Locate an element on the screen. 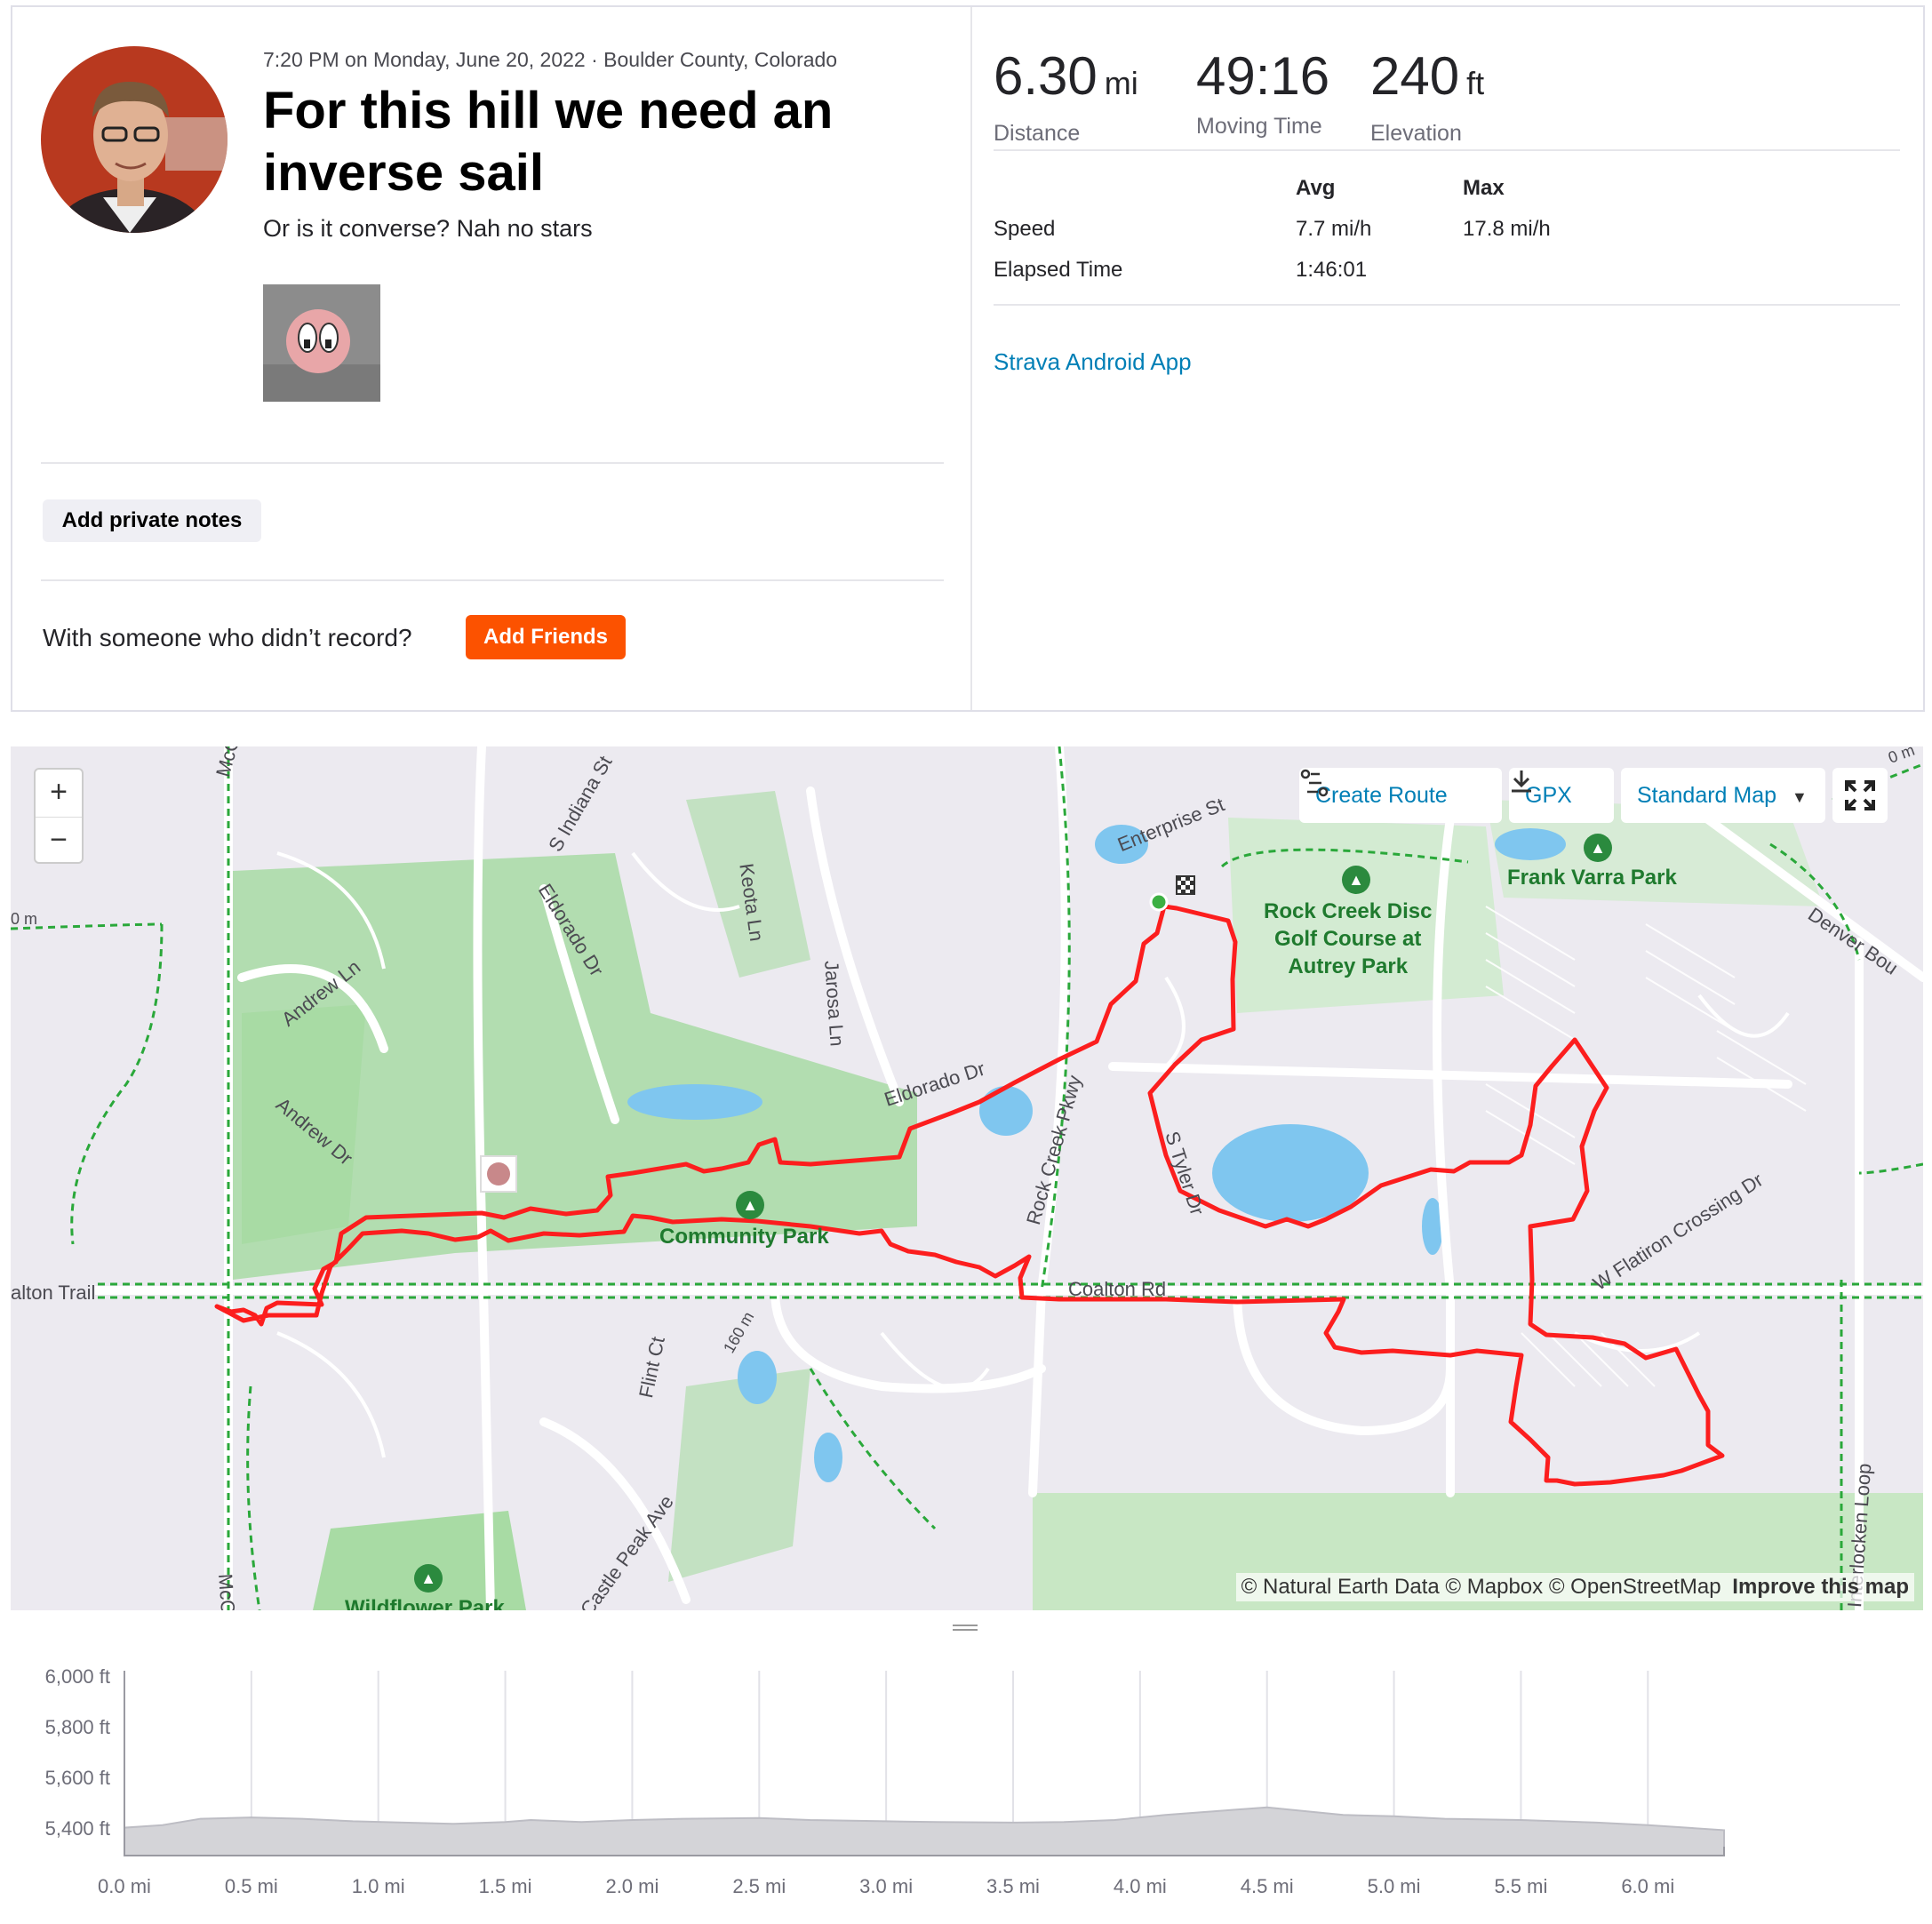 This screenshot has width=1932, height=1924. x-tick-label: 3.5 mi is located at coordinates (1013, 1886).